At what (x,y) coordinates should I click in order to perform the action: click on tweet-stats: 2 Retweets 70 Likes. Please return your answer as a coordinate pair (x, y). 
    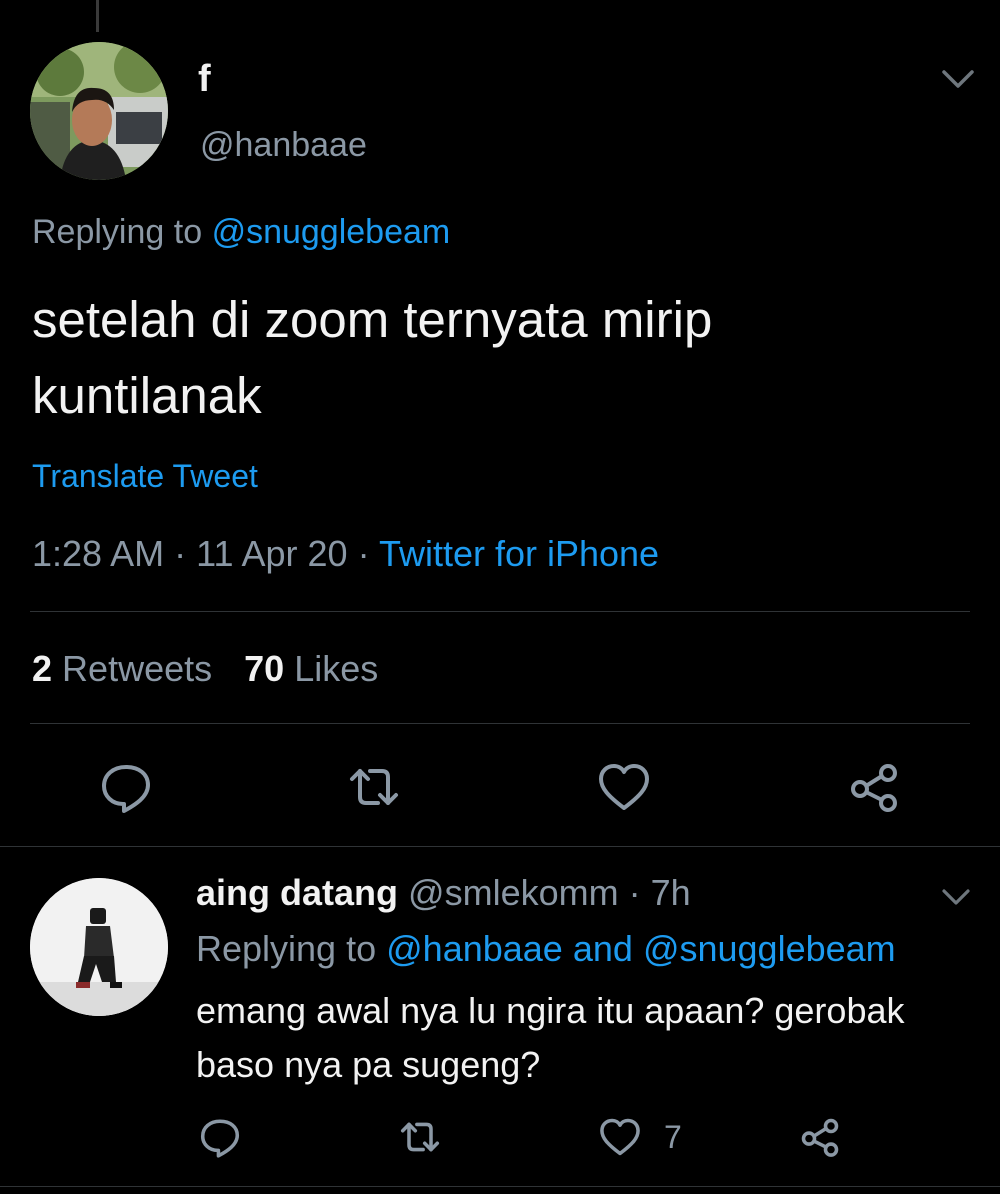
    Looking at the image, I should click on (205, 669).